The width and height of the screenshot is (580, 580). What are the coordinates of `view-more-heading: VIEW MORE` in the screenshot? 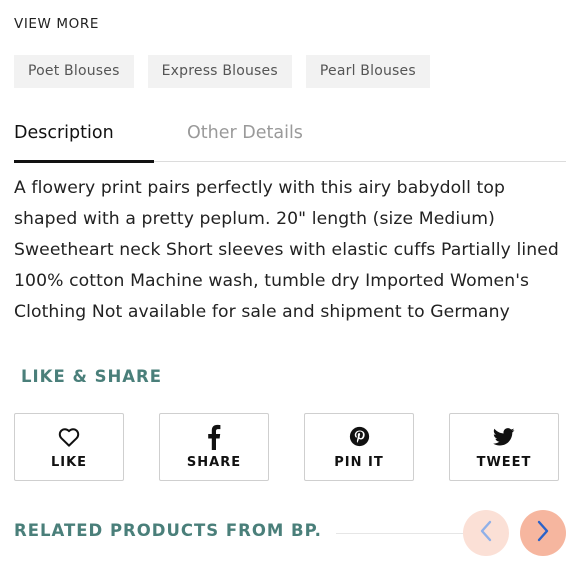 It's located at (56, 24).